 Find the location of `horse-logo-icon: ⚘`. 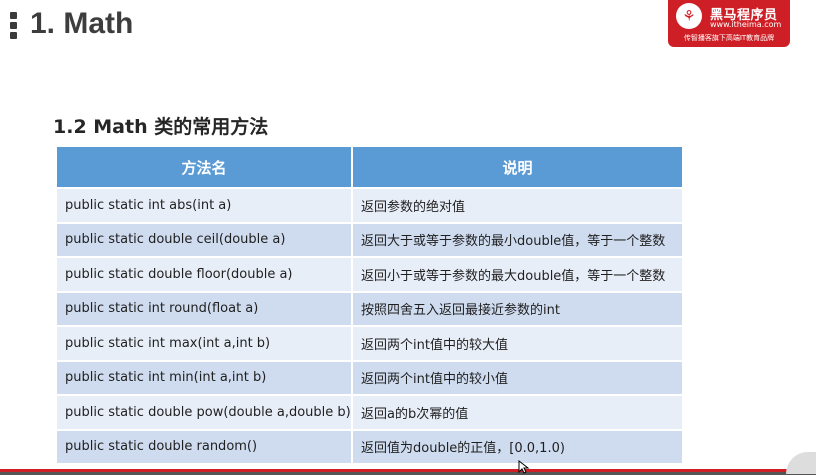

horse-logo-icon: ⚘ is located at coordinates (689, 16).